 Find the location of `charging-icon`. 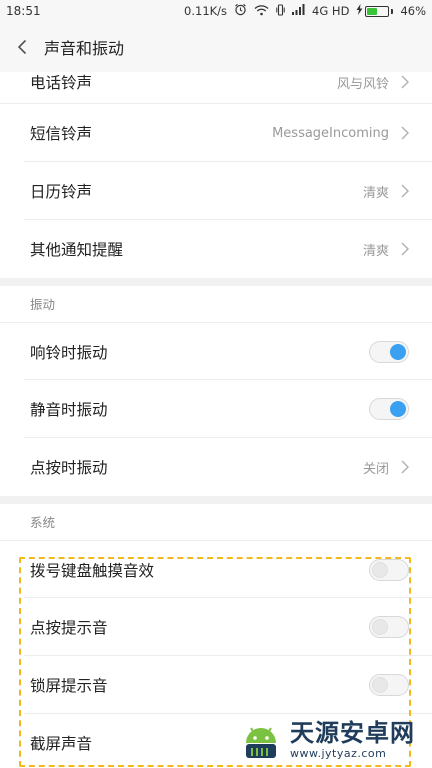

charging-icon is located at coordinates (359, 11).